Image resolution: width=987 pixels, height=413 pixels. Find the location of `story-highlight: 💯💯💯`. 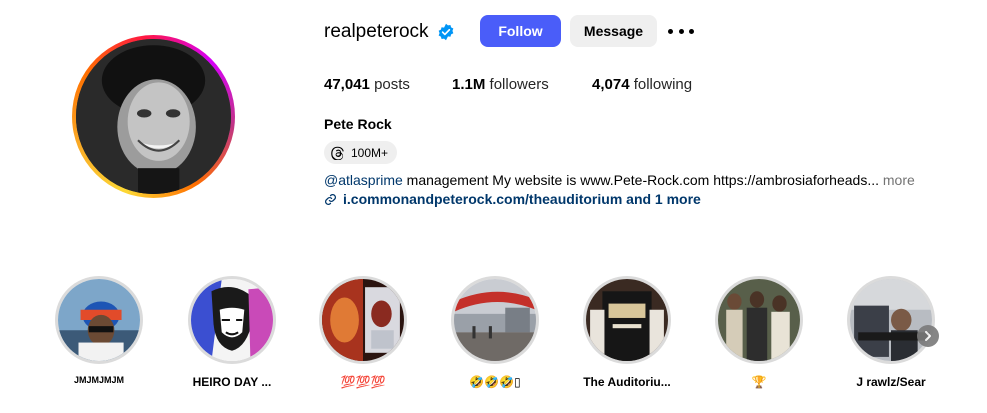

story-highlight: 💯💯💯 is located at coordinates (363, 332).